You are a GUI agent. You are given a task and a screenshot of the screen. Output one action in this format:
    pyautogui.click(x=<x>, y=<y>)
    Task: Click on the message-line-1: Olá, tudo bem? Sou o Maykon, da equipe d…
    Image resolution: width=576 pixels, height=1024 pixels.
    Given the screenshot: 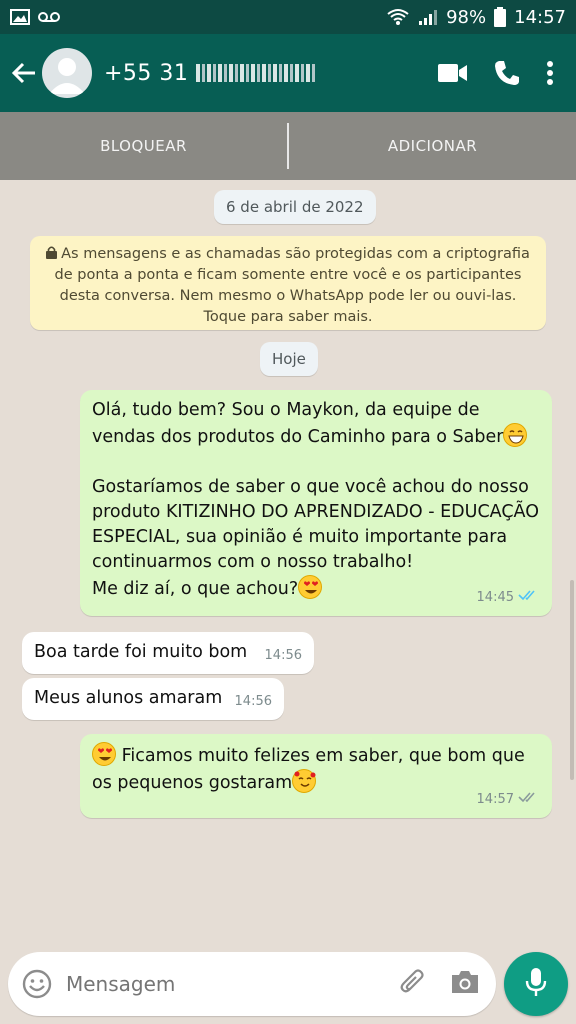 What is the action you would take?
    pyautogui.click(x=298, y=423)
    